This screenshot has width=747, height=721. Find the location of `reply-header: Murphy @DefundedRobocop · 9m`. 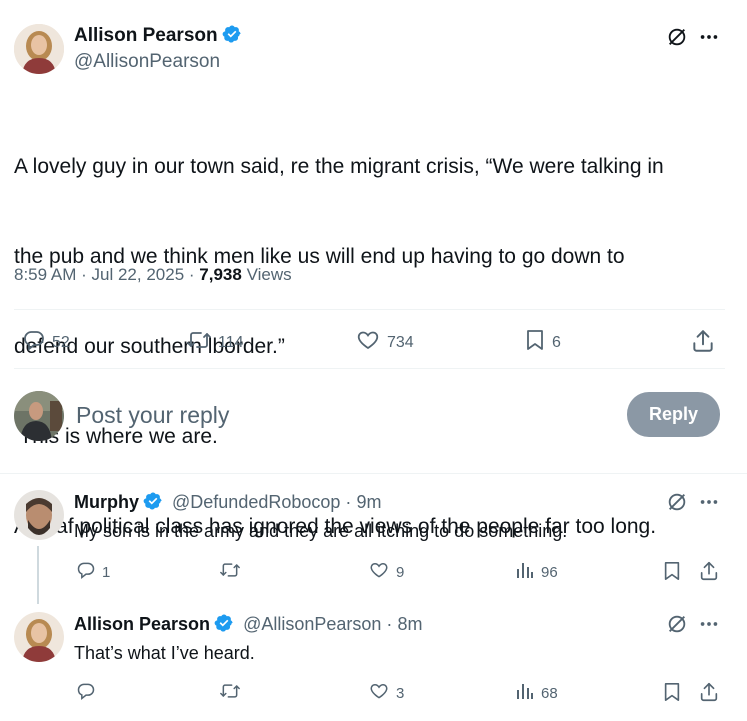

reply-header: Murphy @DefundedRobocop · 9m is located at coordinates (227, 502).